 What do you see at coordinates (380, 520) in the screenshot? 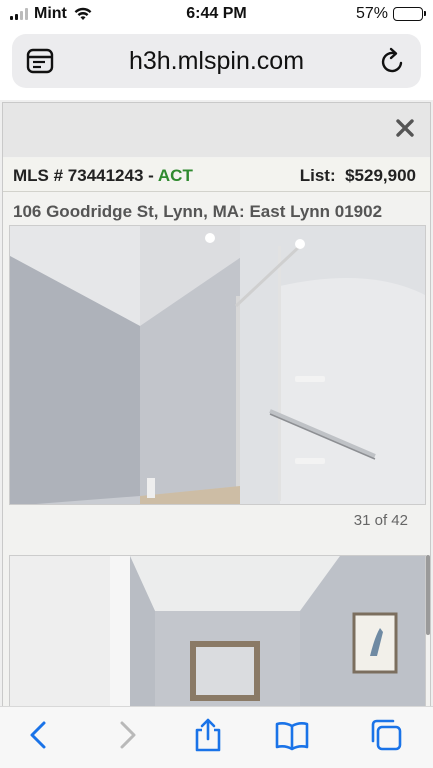
I see `photo-counter: 31 of 42` at bounding box center [380, 520].